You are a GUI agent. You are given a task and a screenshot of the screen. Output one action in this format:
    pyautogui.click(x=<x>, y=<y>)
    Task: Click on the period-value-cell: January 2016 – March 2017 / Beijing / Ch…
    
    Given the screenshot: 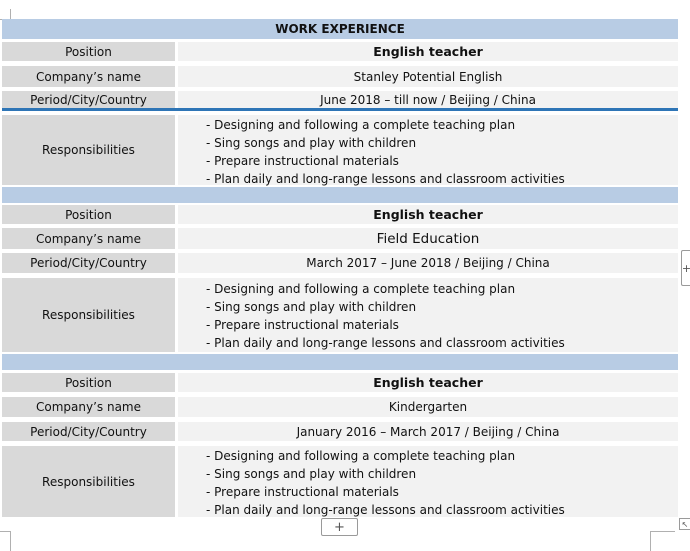 What is the action you would take?
    pyautogui.click(x=428, y=431)
    